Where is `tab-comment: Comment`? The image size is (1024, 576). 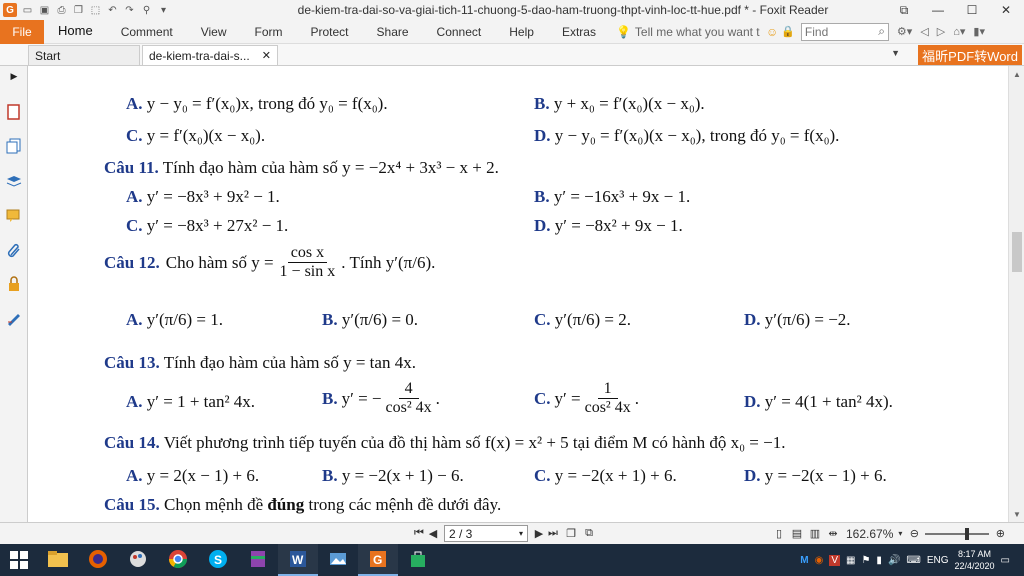
tab-comment: Comment is located at coordinates (147, 32).